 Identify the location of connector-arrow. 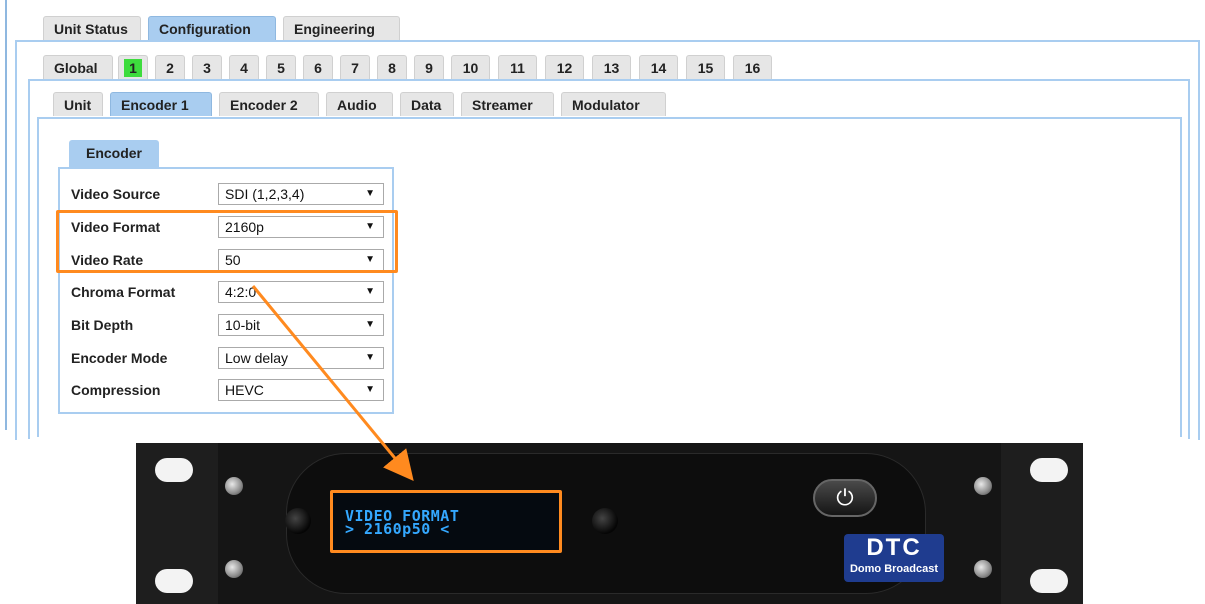
(332, 383).